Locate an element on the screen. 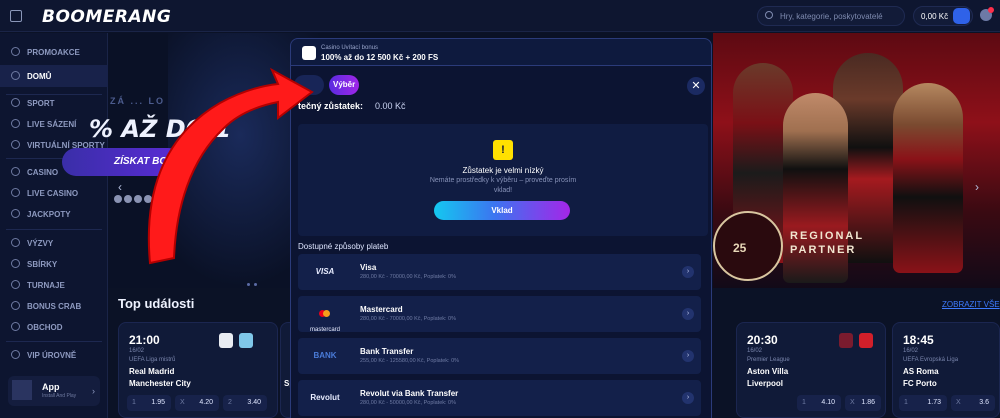  live-casino-icon is located at coordinates (15, 192).